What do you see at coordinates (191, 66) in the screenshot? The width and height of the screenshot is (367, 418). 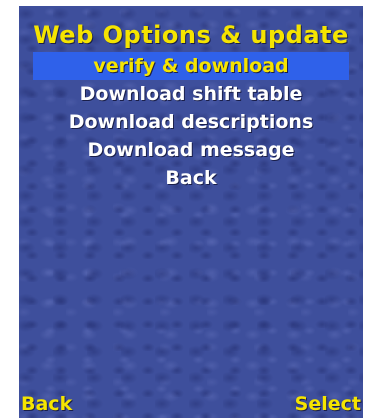 I see `menu-item-verify-download: verify & download` at bounding box center [191, 66].